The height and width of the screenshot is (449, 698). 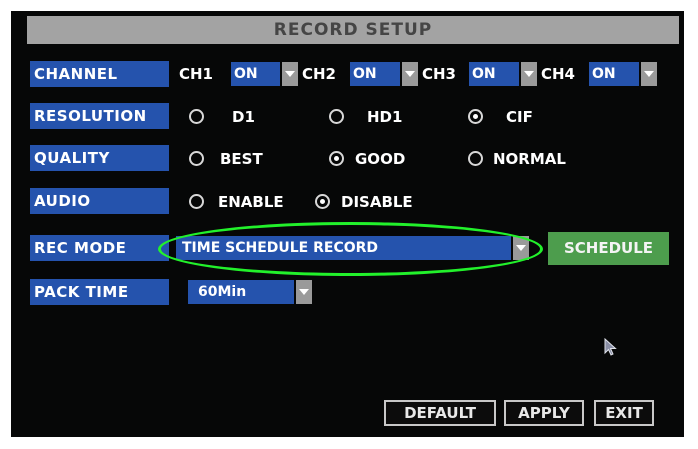 What do you see at coordinates (519, 117) in the screenshot?
I see `resolution-cif-label: CIF` at bounding box center [519, 117].